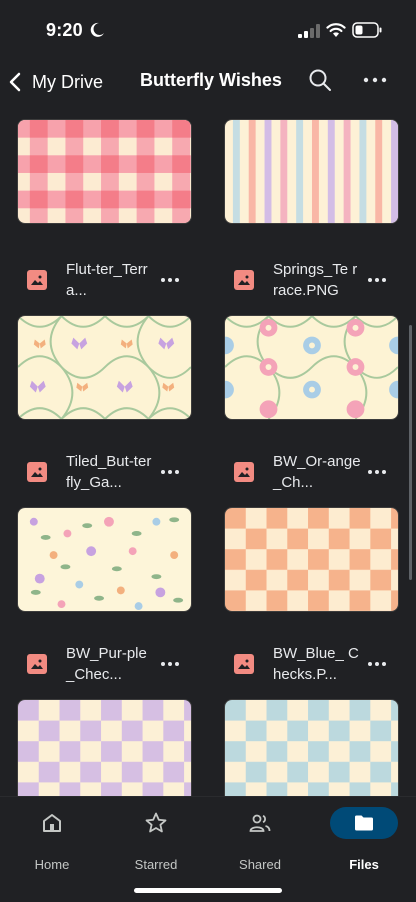  I want to click on file-header: Springs_Te rrace.PNG, so click(319, 285).